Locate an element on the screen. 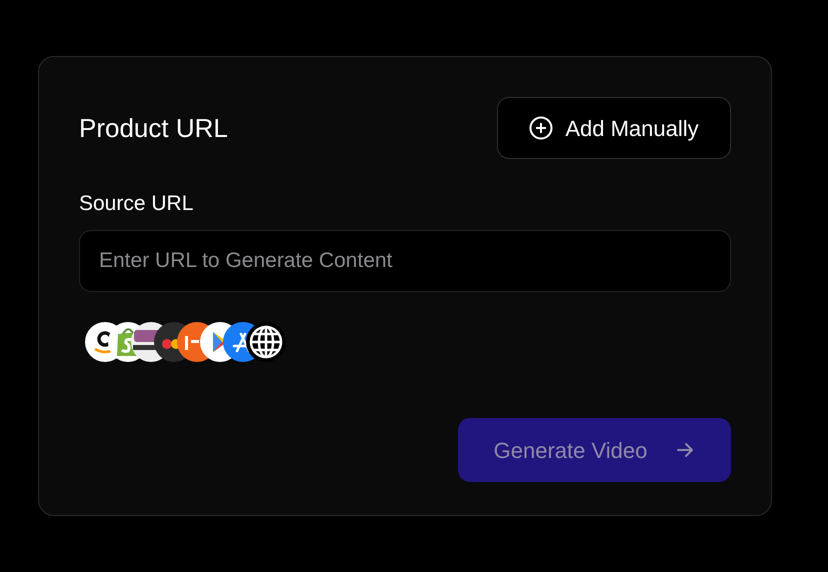  plus-circle-icon is located at coordinates (541, 128).